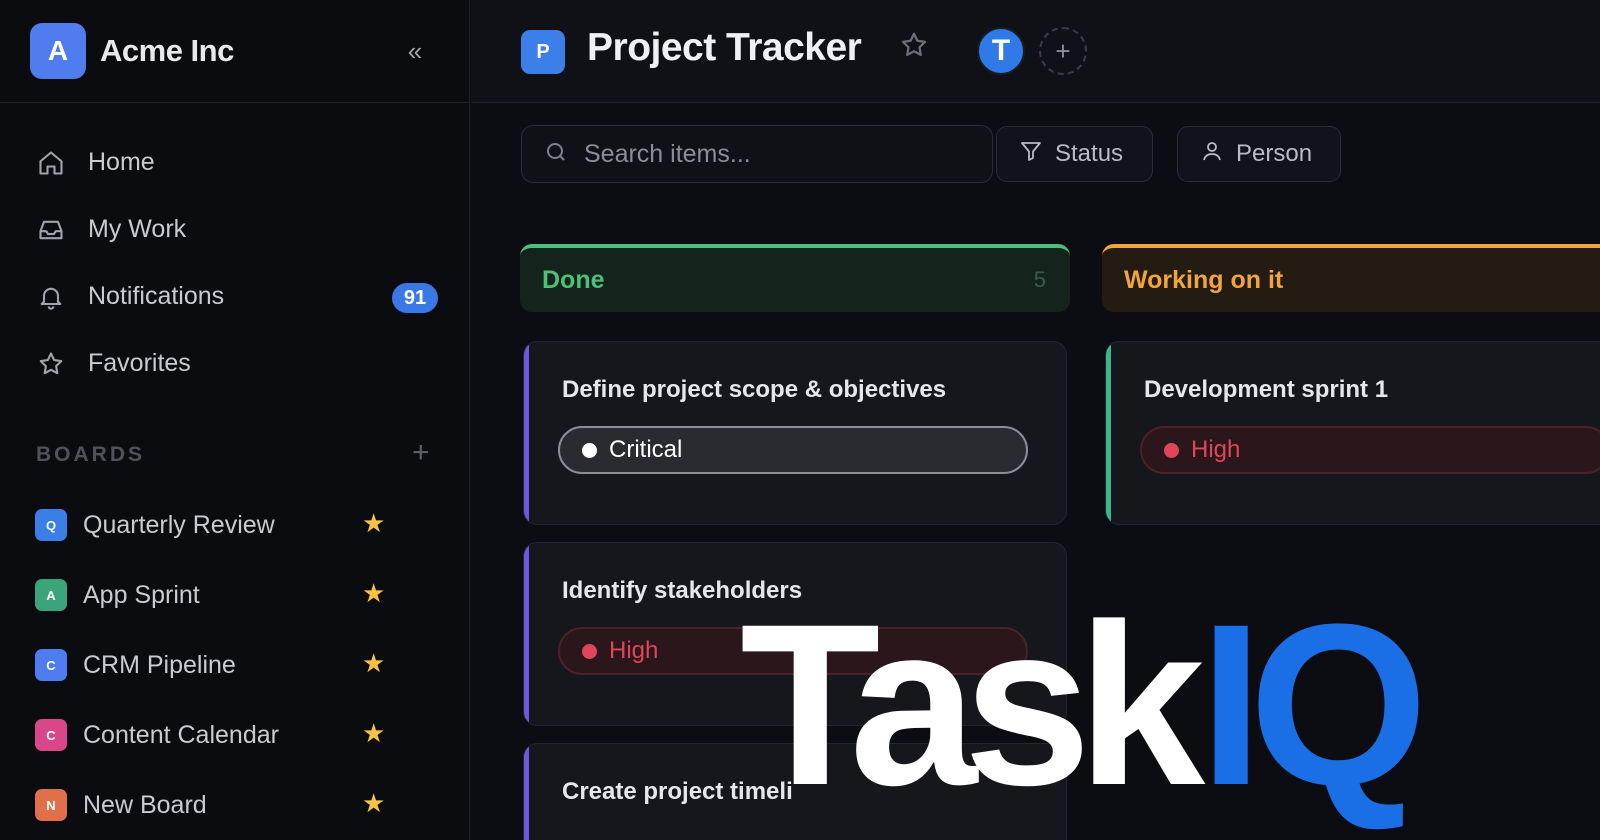 The image size is (1600, 840). I want to click on nav-item-favorites: Favorites, so click(234, 363).